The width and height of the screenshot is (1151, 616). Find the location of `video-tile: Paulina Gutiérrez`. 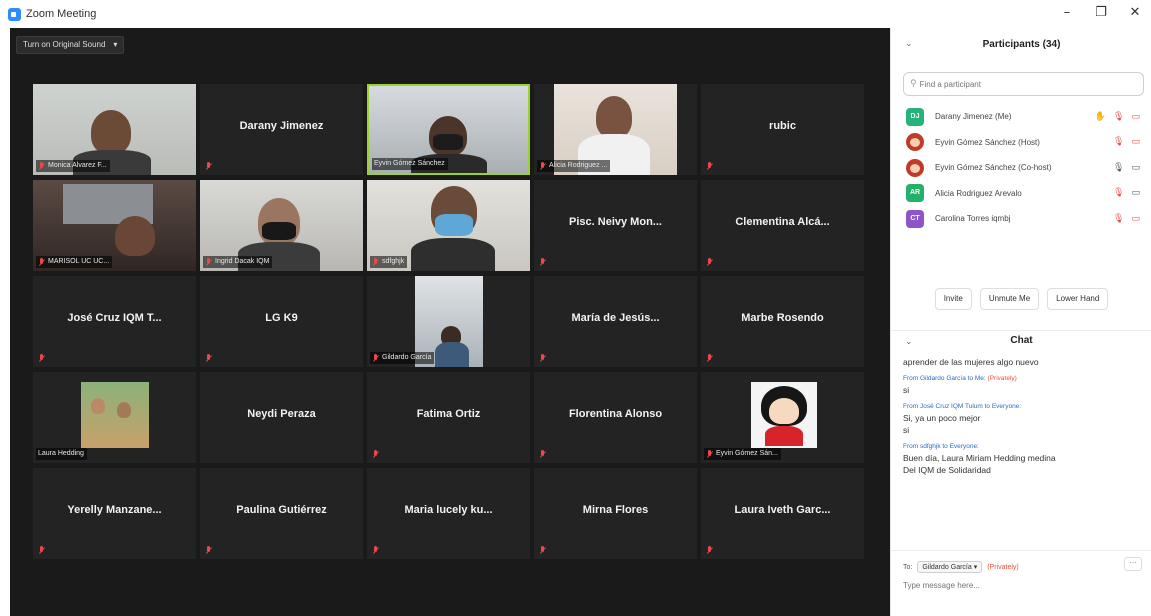

video-tile: Paulina Gutiérrez is located at coordinates (281, 513).